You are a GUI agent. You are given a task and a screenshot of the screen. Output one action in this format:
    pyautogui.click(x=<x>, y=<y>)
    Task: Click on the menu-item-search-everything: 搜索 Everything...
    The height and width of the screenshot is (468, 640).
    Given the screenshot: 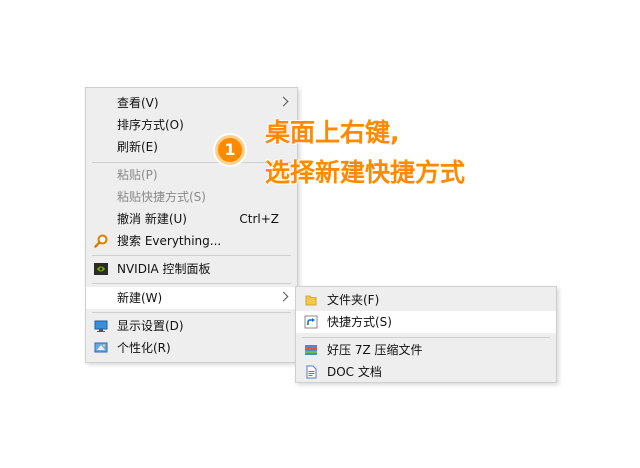 What is the action you would take?
    pyautogui.click(x=191, y=241)
    